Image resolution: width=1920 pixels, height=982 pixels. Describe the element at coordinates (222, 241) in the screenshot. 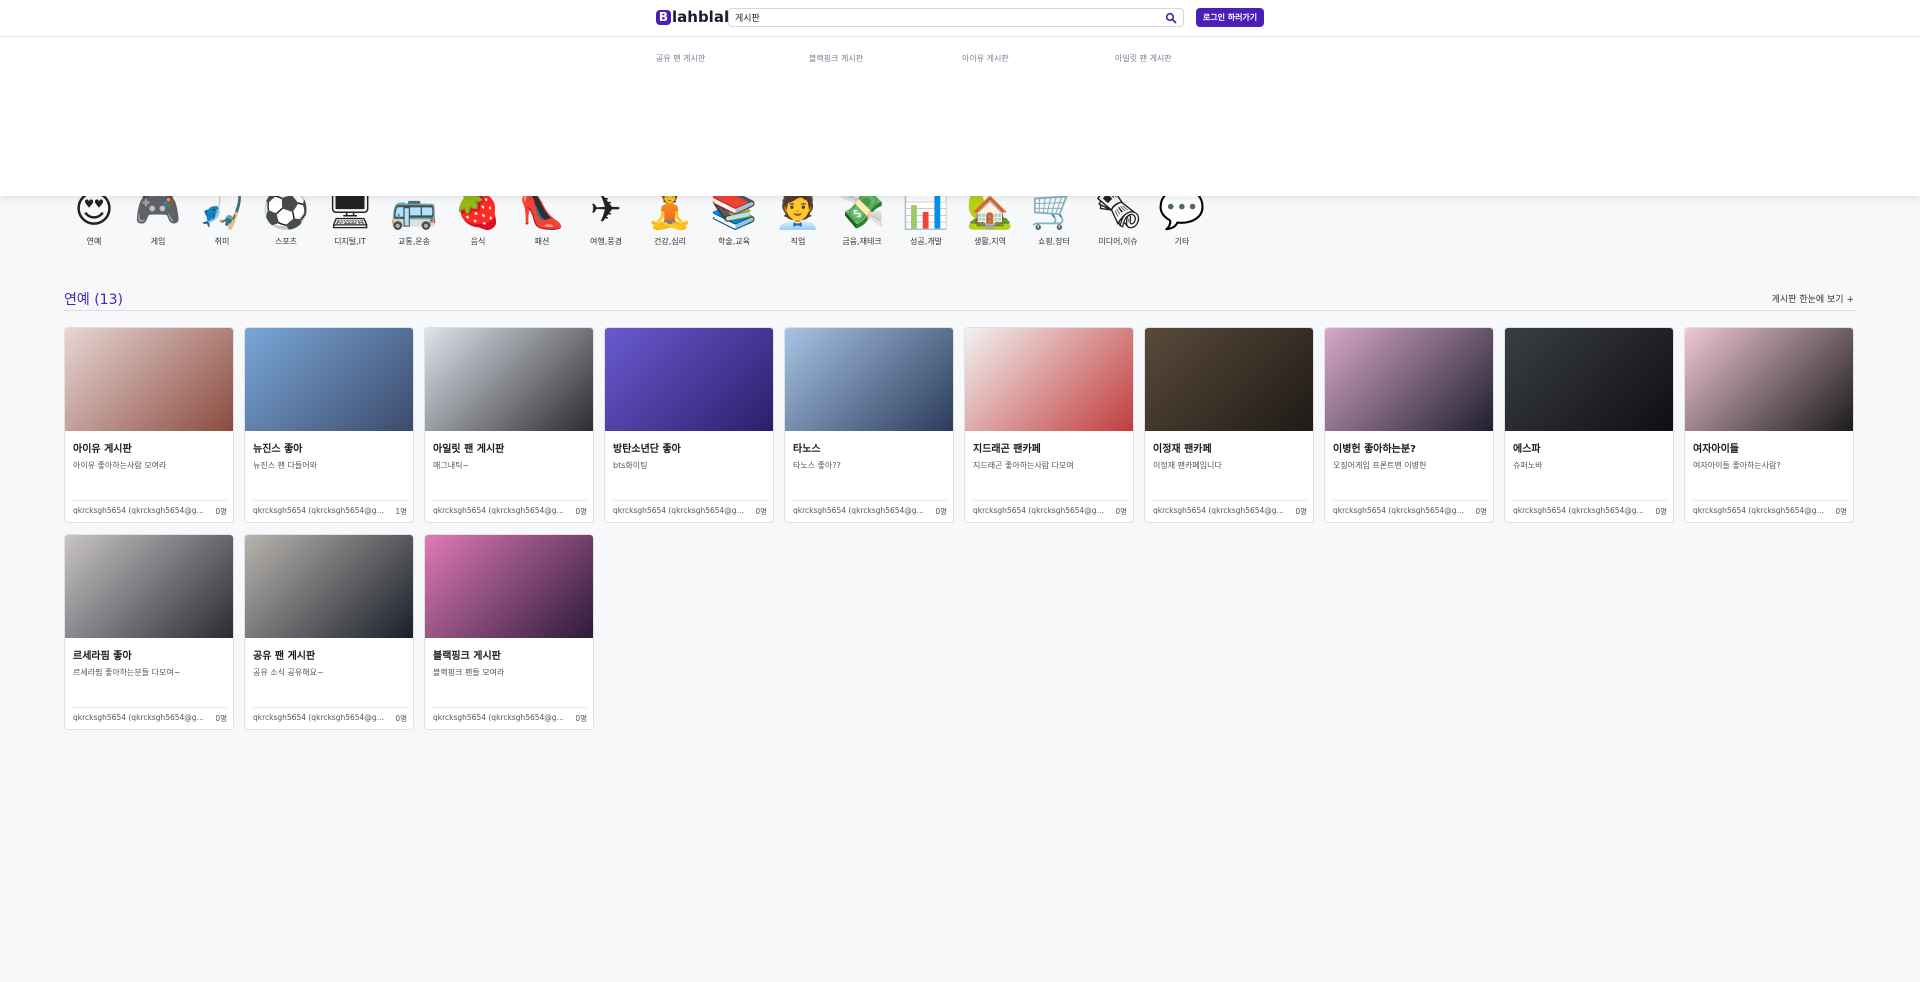

I see `category-label: 취미` at that location.